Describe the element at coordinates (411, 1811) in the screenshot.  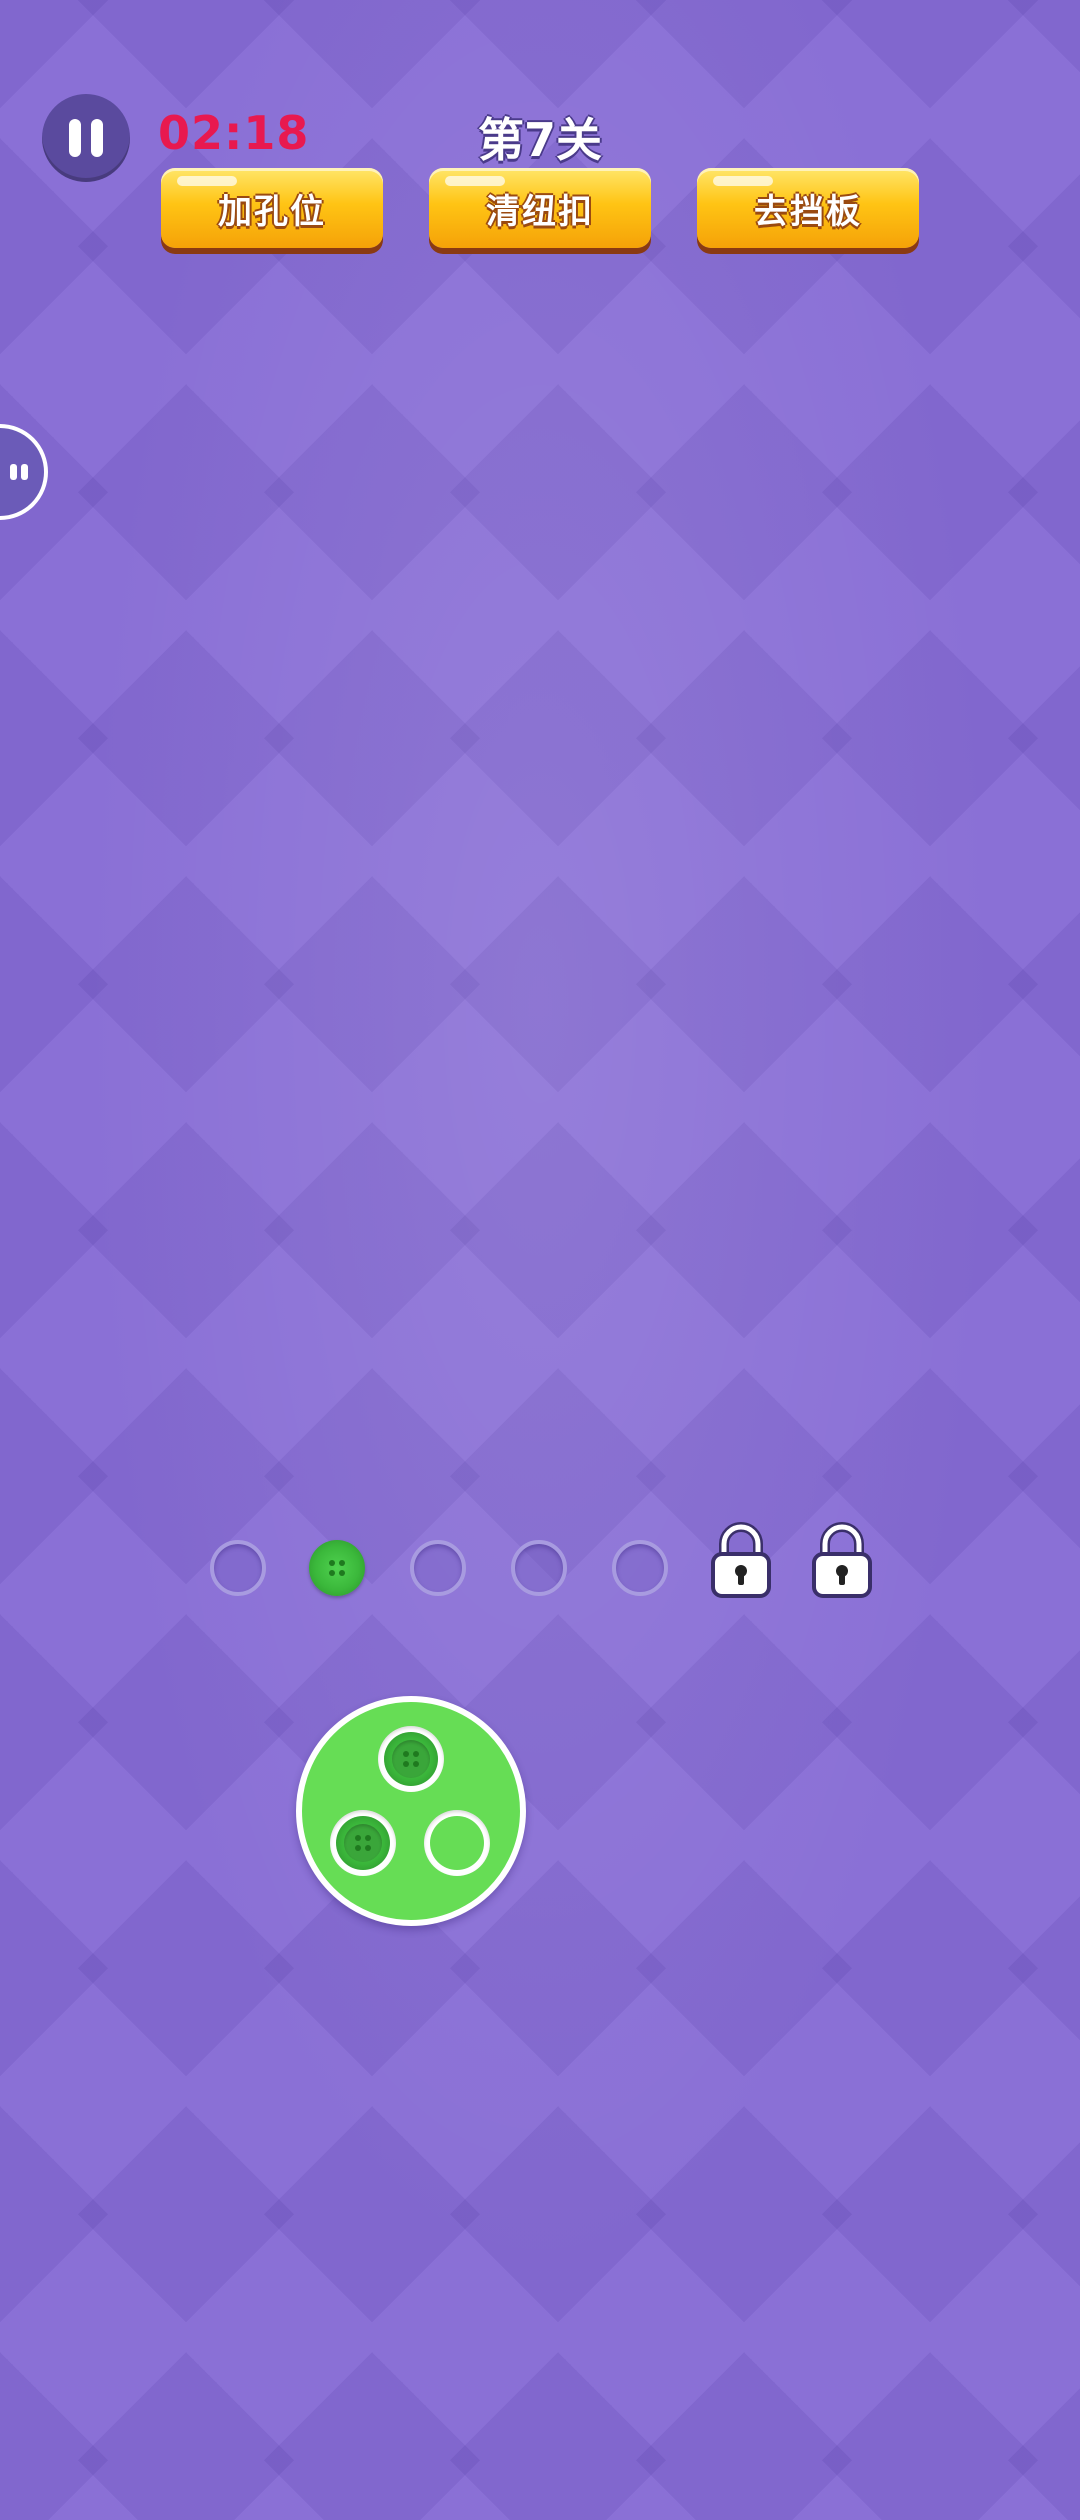
I see `green-button-plate` at that location.